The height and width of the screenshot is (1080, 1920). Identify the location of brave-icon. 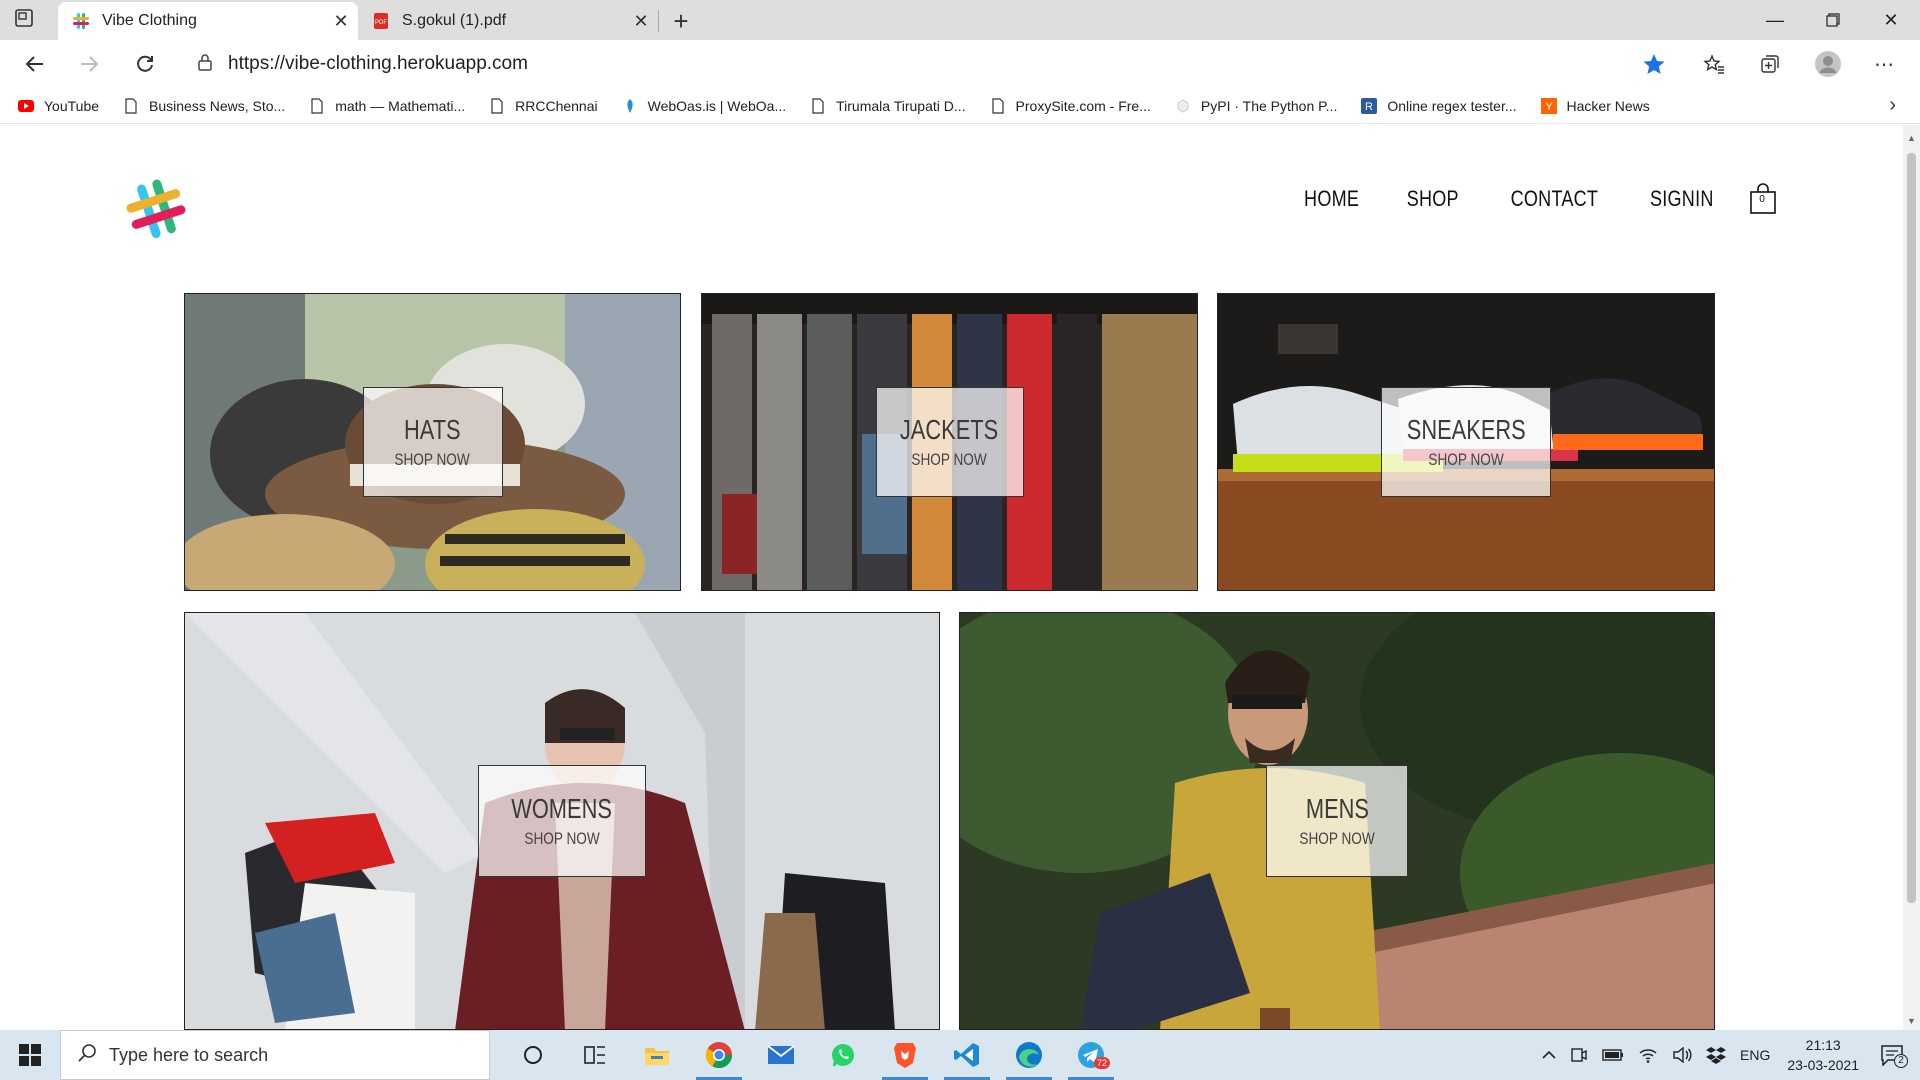
(905, 1055).